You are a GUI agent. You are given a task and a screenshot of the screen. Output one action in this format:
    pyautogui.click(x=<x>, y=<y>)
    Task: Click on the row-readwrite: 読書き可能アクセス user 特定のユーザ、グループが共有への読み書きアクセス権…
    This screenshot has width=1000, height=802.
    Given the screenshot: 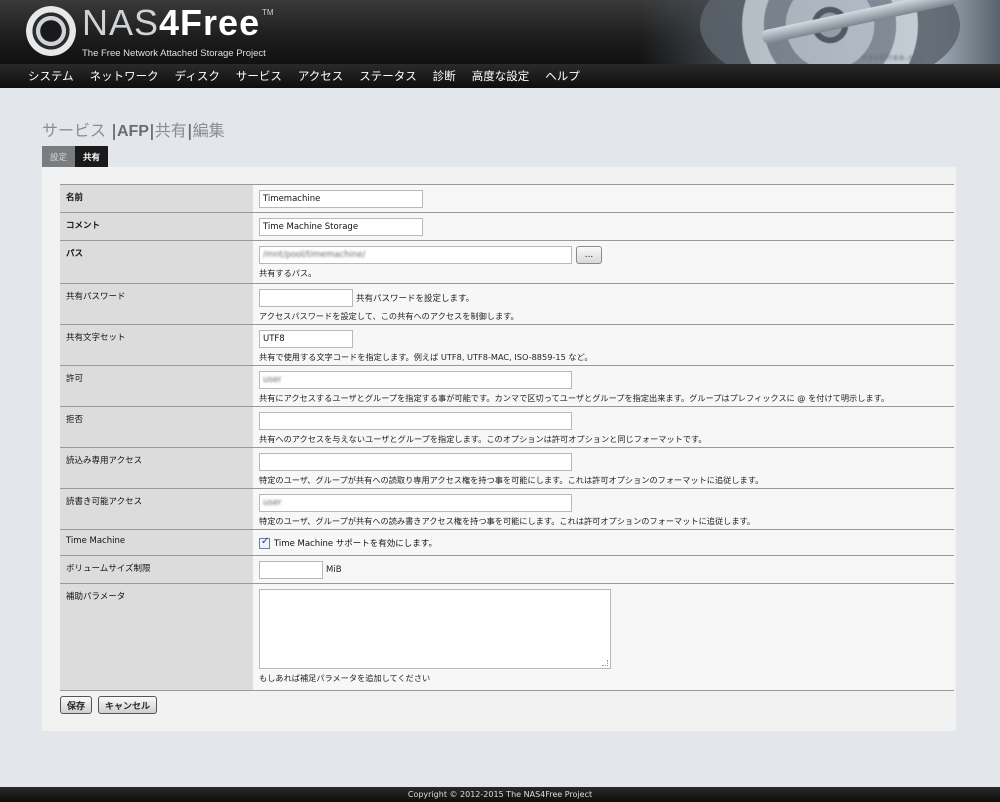 What is the action you would take?
    pyautogui.click(x=507, y=509)
    